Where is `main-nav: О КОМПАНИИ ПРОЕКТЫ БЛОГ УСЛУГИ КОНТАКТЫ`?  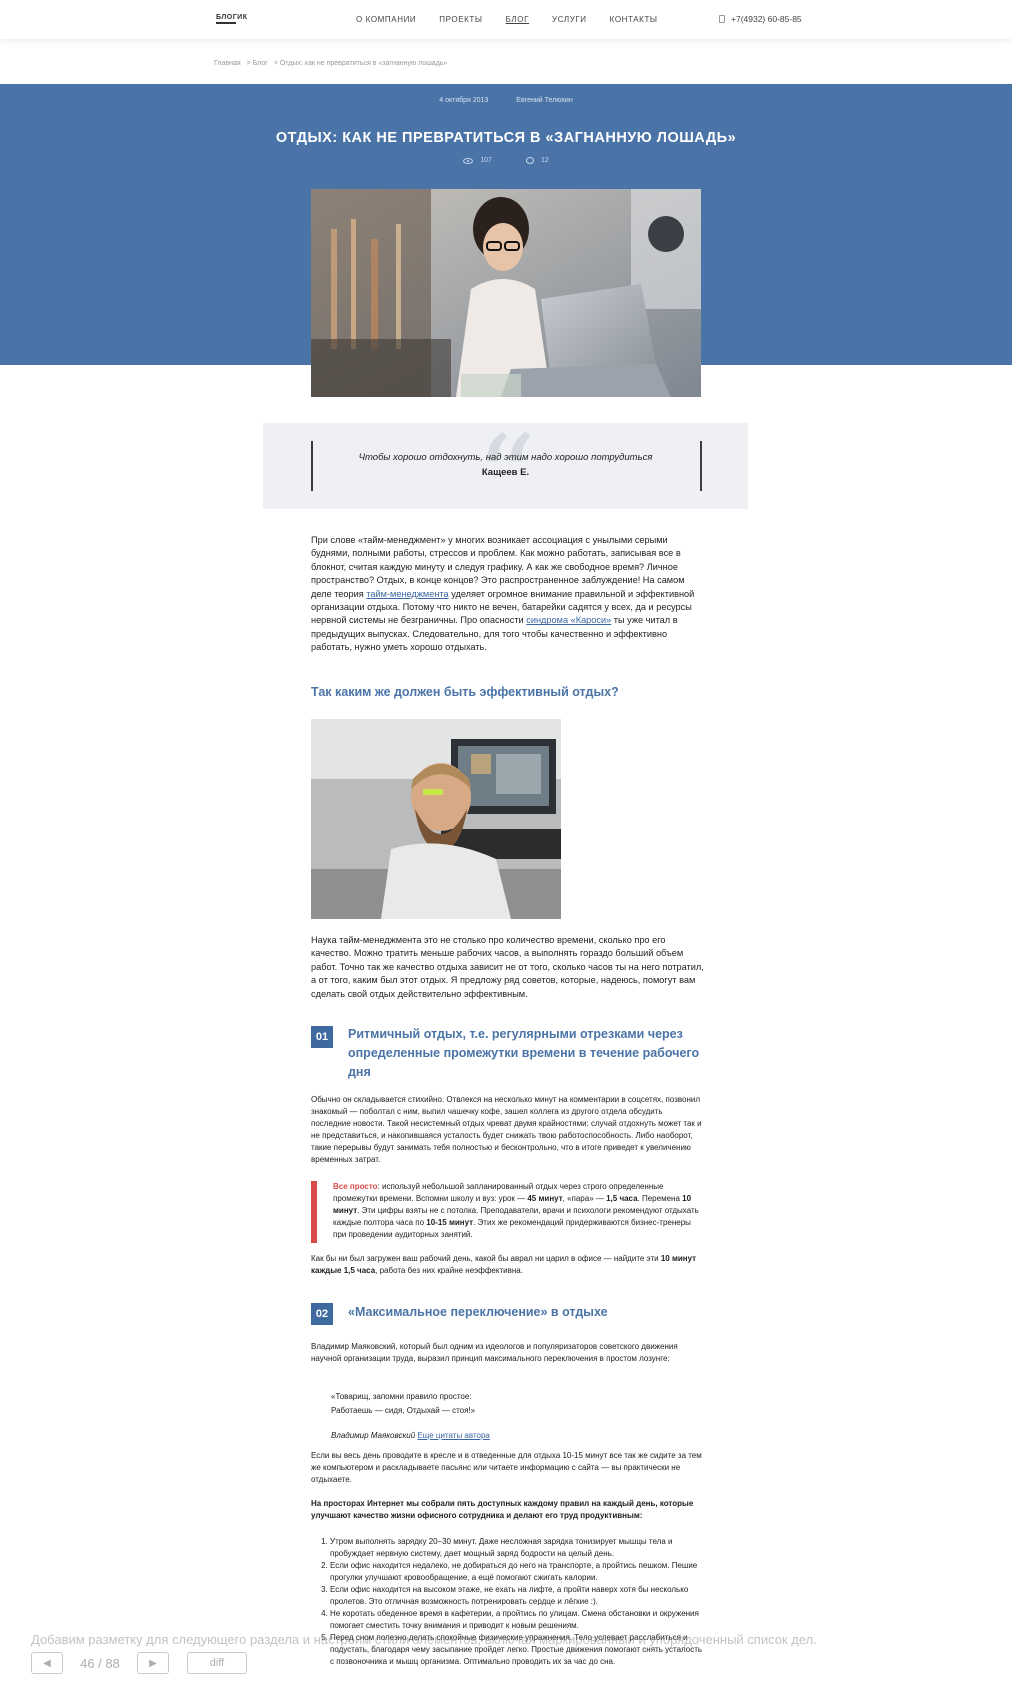
main-nav: О КОМПАНИИ ПРОЕКТЫ БЛОГ УСЛУГИ КОНТАКТЫ is located at coordinates (518, 19).